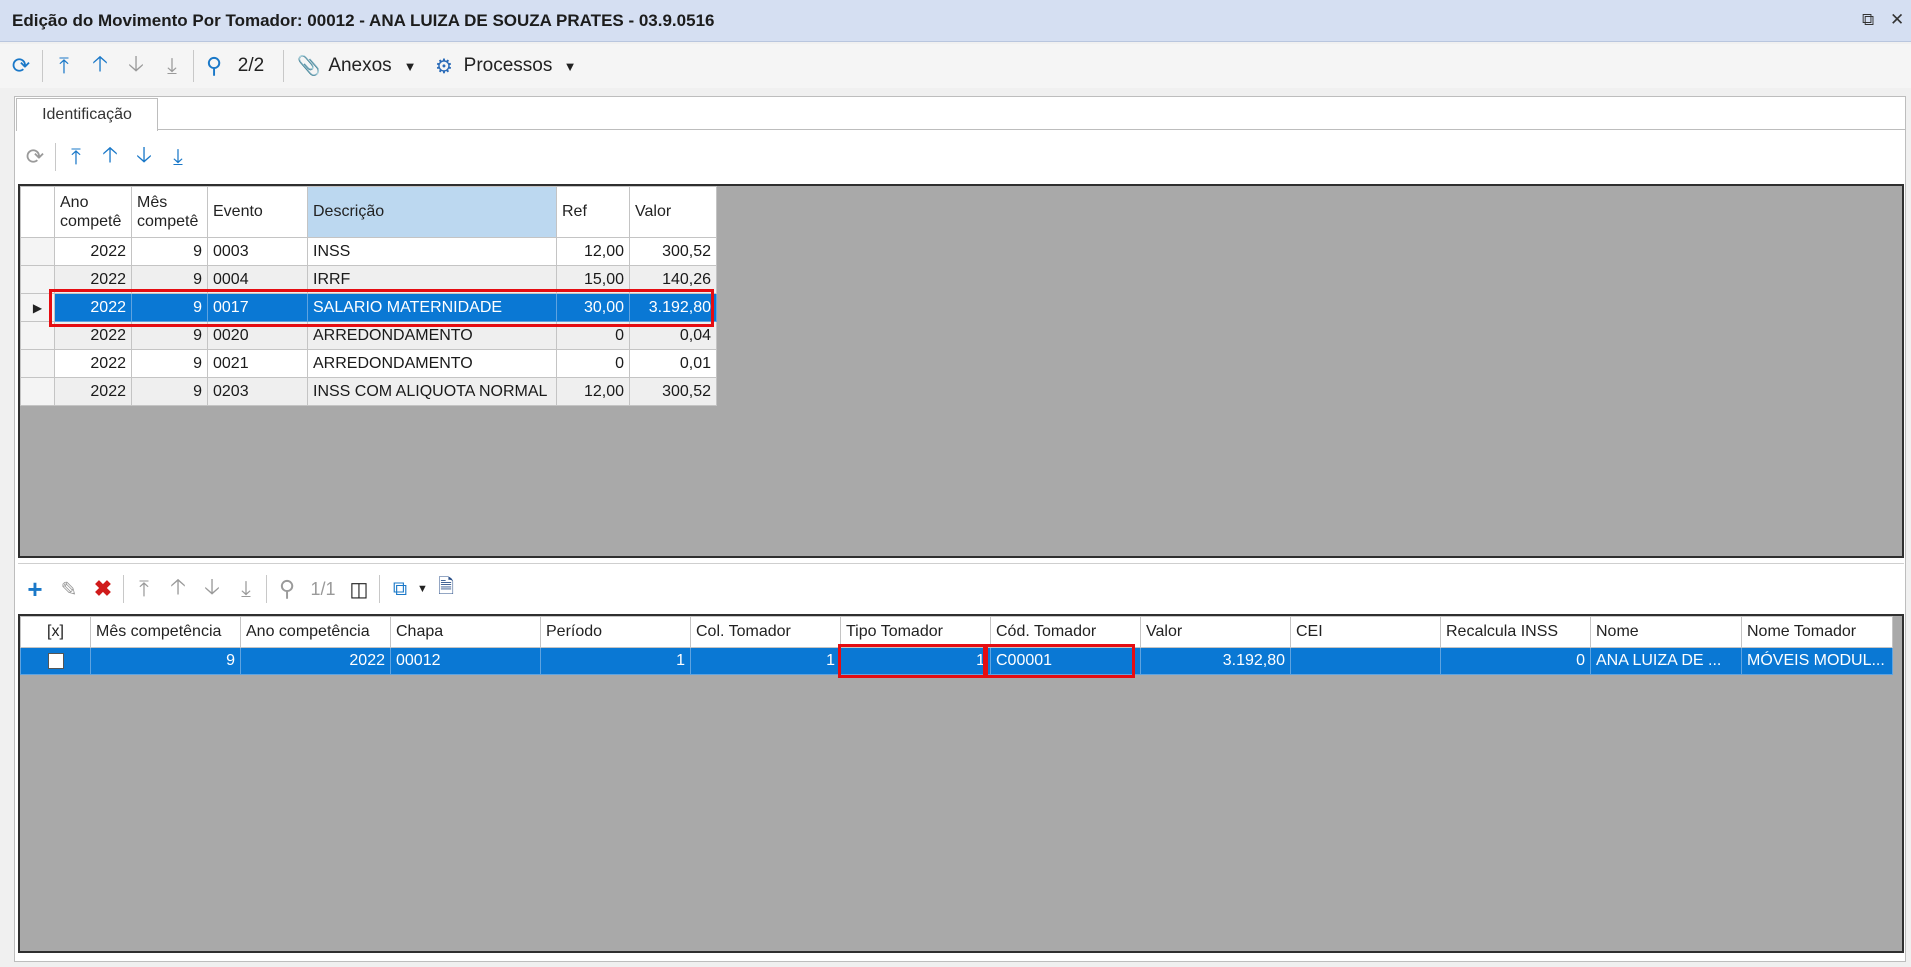 The height and width of the screenshot is (967, 1911). I want to click on column-header-tipo-tomador: Tipo Tomador, so click(915, 632).